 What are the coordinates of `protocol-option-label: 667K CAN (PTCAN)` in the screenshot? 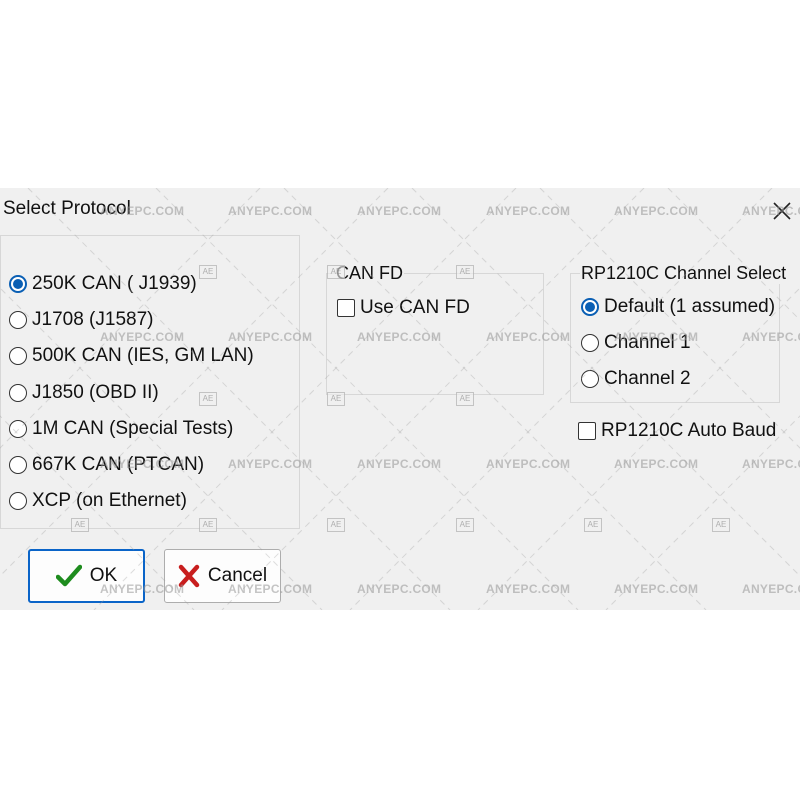 It's located at (118, 464).